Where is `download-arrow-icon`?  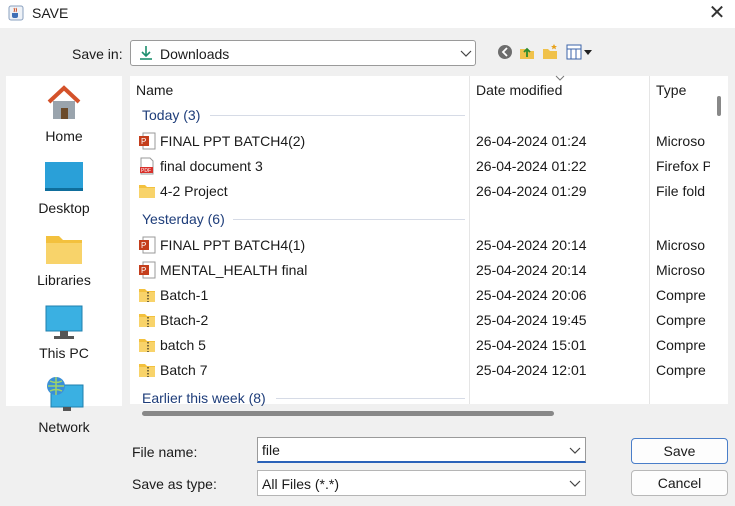 download-arrow-icon is located at coordinates (146, 53).